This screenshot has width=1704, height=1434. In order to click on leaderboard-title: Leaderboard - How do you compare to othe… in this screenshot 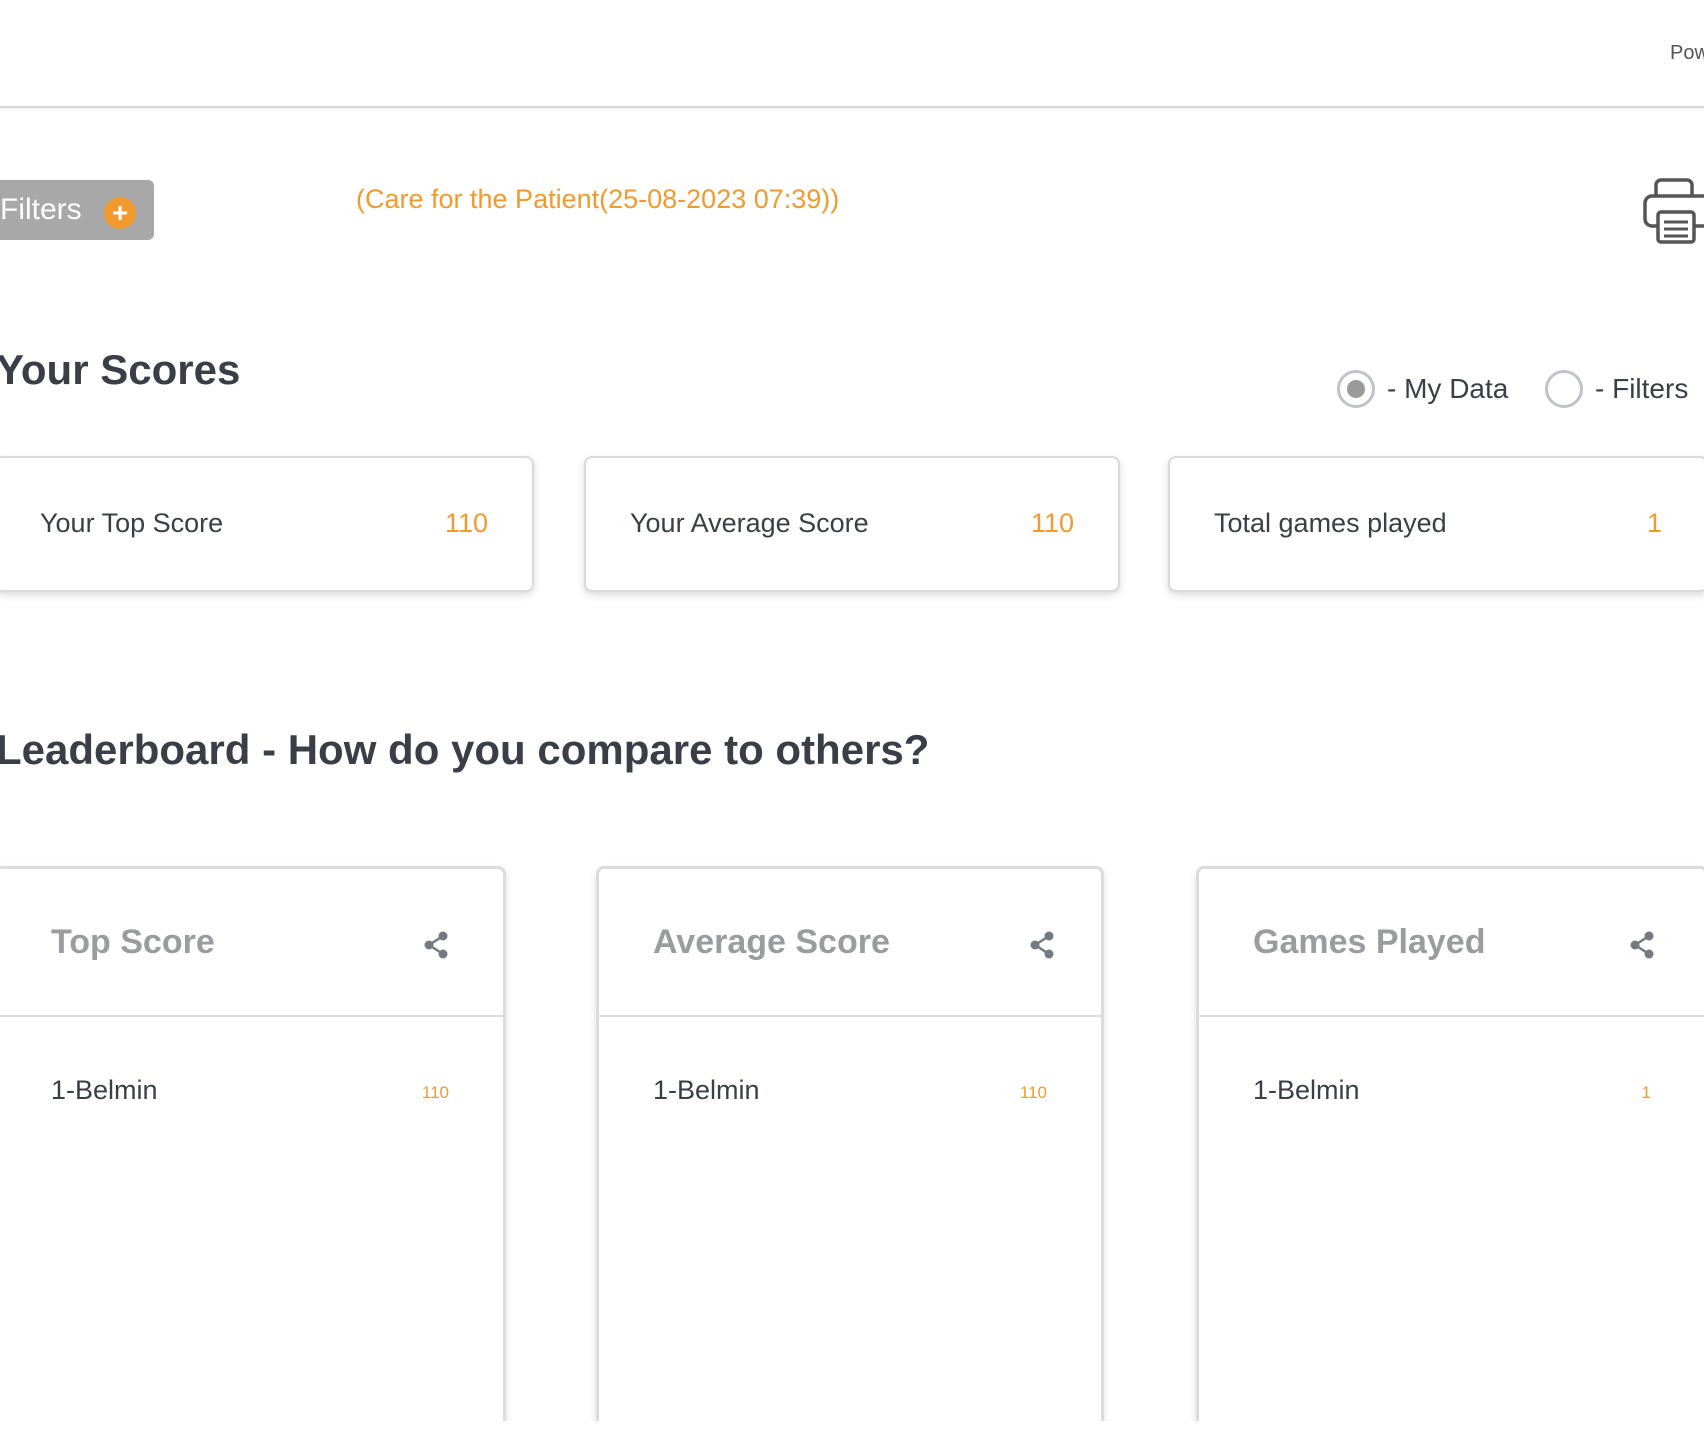, I will do `click(465, 749)`.